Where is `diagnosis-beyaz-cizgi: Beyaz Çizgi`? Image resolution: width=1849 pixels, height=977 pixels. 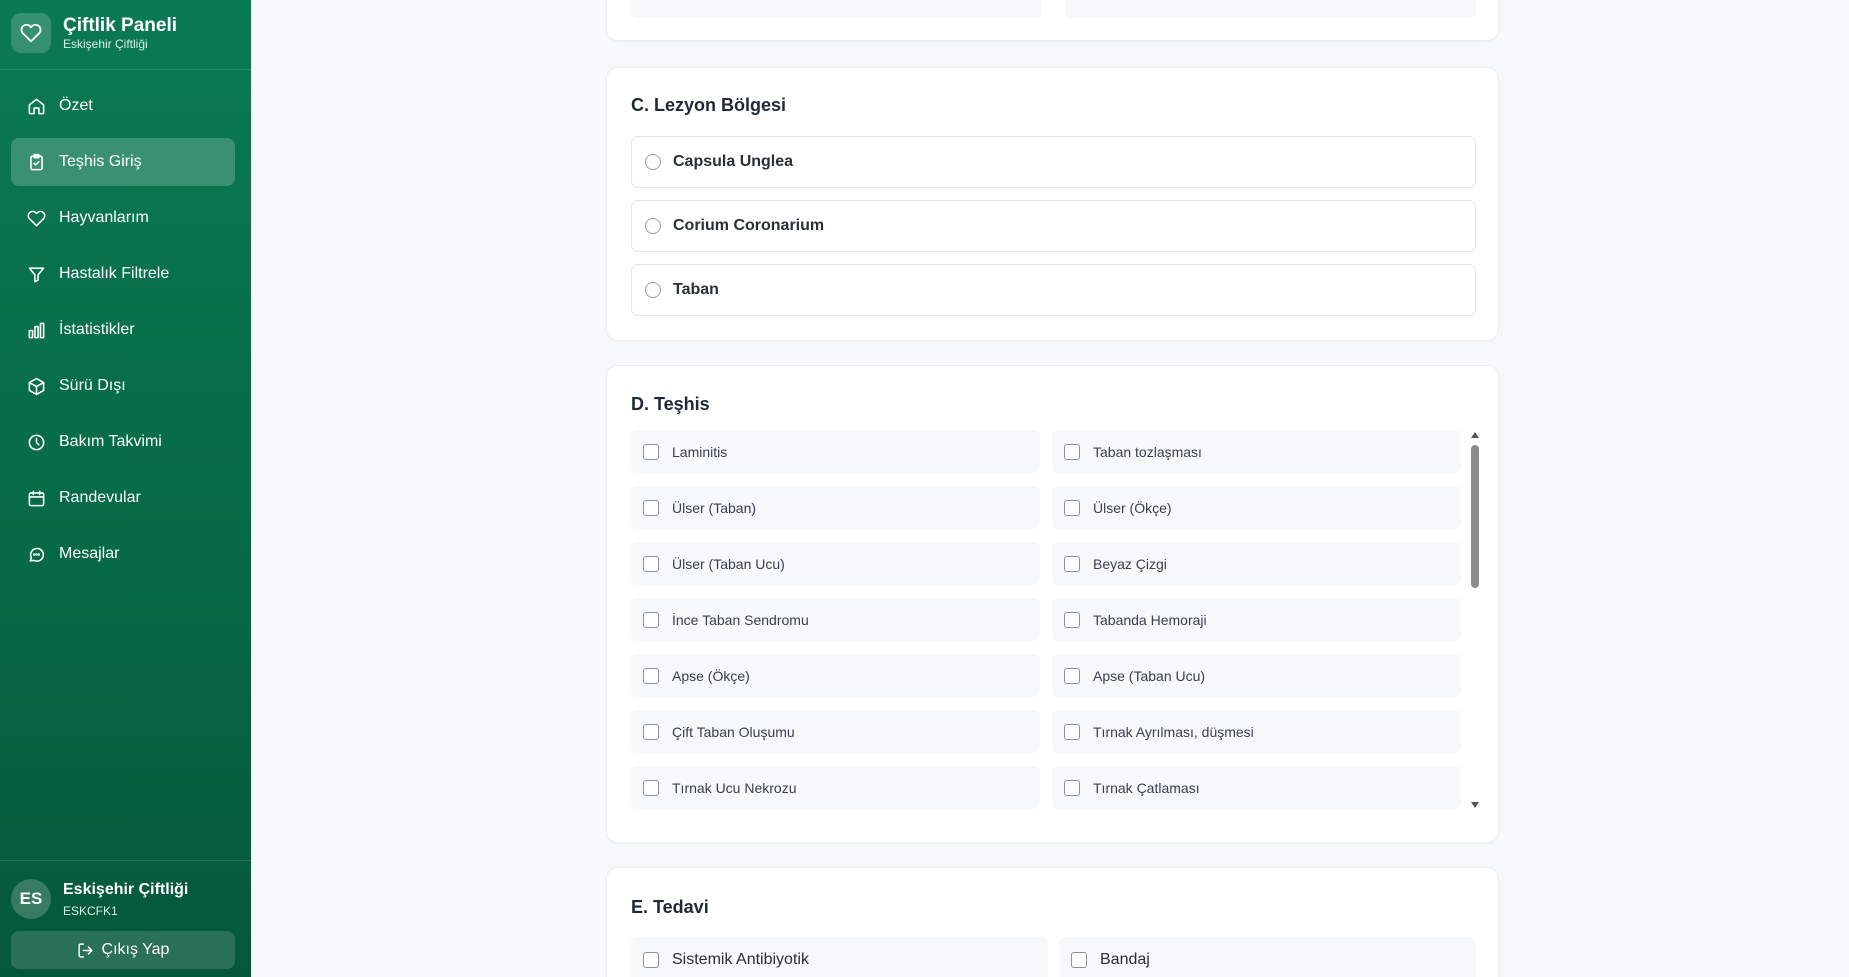 diagnosis-beyaz-cizgi: Beyaz Çizgi is located at coordinates (1256, 563).